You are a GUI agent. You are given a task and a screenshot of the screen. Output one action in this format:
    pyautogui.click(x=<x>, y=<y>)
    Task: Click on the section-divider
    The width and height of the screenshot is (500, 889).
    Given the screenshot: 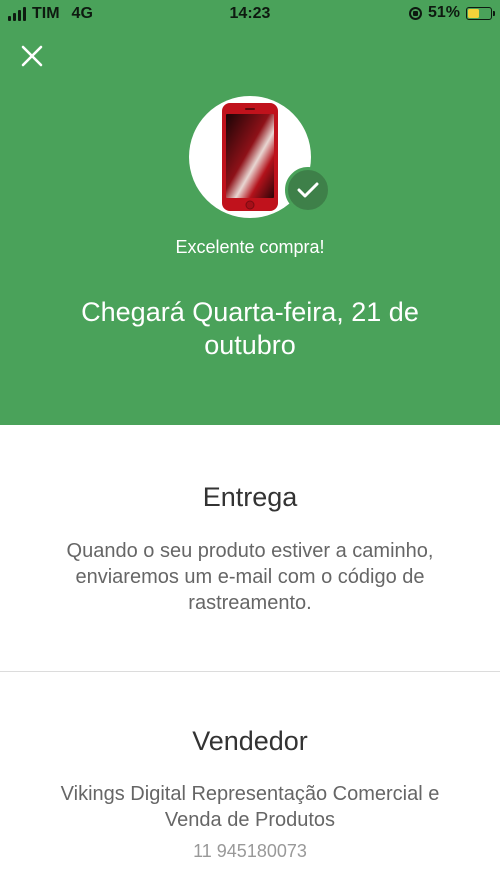 What is the action you would take?
    pyautogui.click(x=250, y=671)
    